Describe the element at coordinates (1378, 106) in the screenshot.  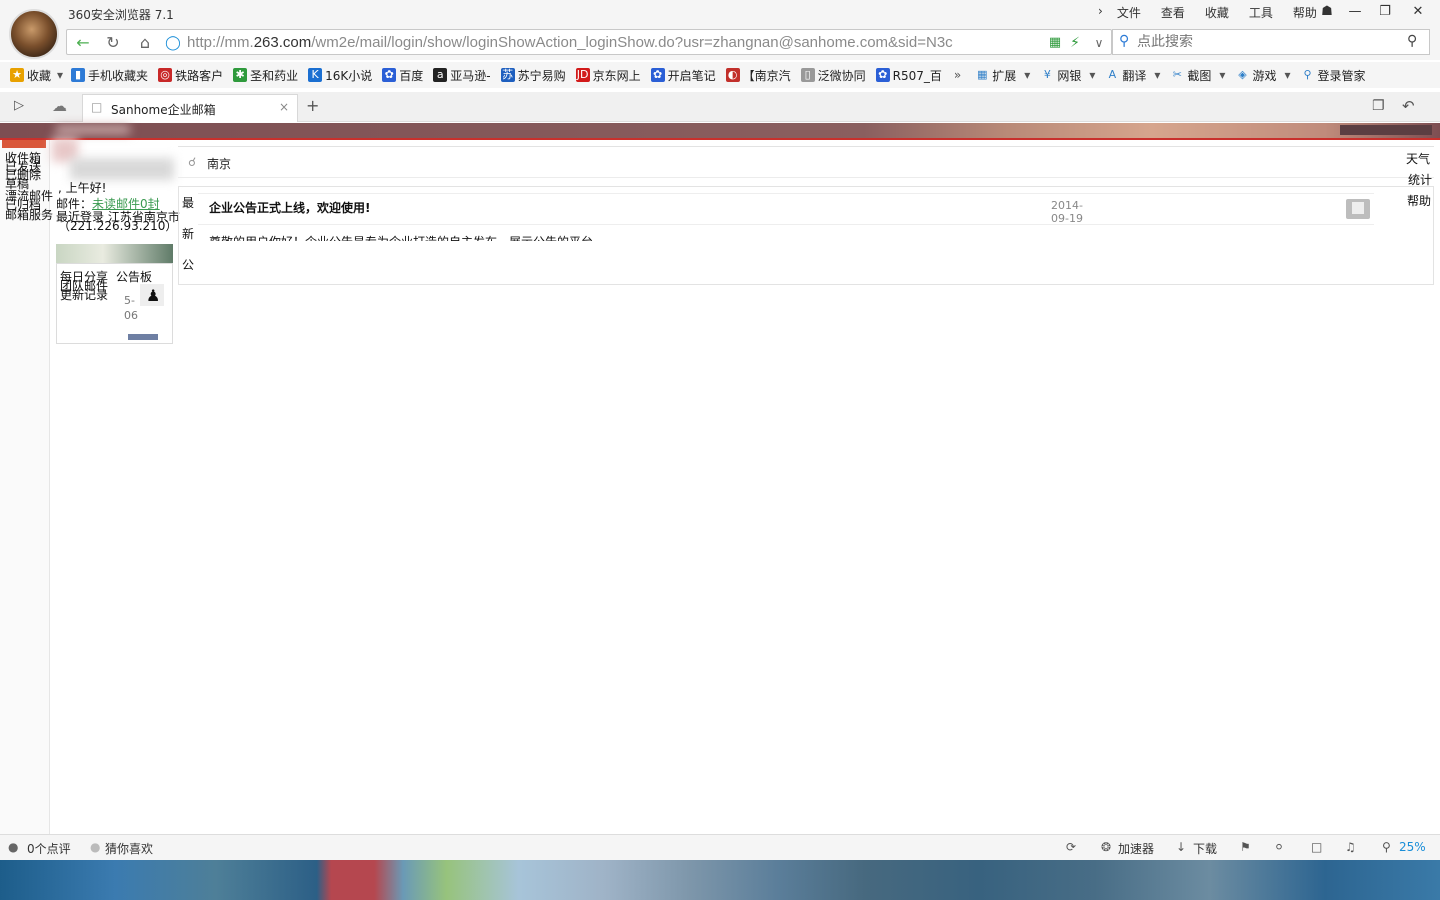
I see `tab-restore-icon: ❐` at that location.